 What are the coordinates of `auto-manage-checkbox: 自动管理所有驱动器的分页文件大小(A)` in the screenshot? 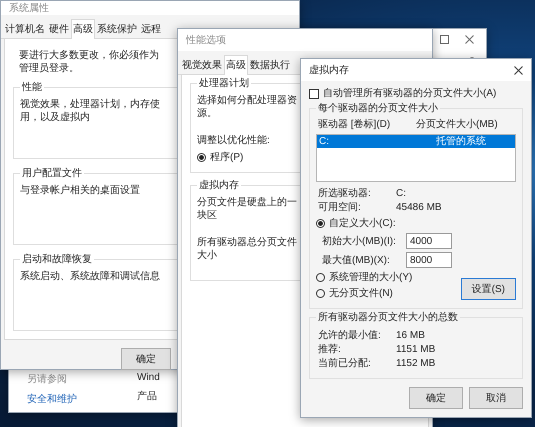 It's located at (416, 93).